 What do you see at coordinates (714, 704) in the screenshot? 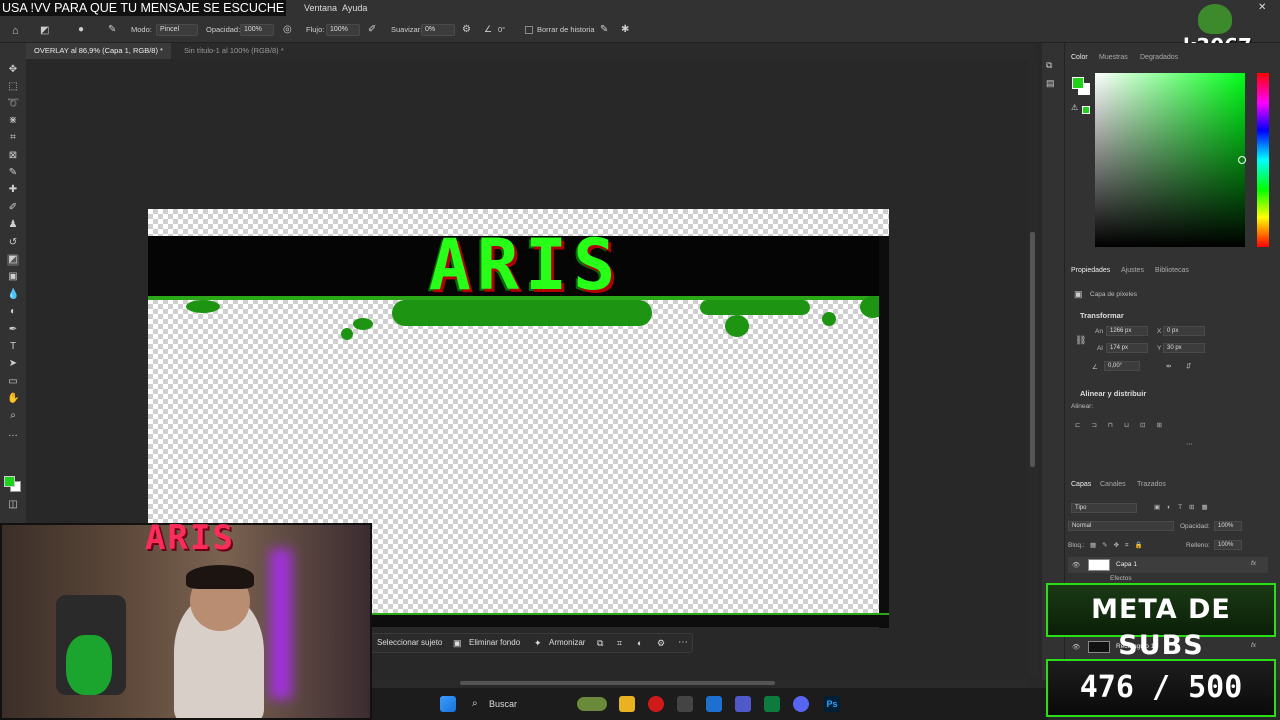
I see `store-app-icon` at bounding box center [714, 704].